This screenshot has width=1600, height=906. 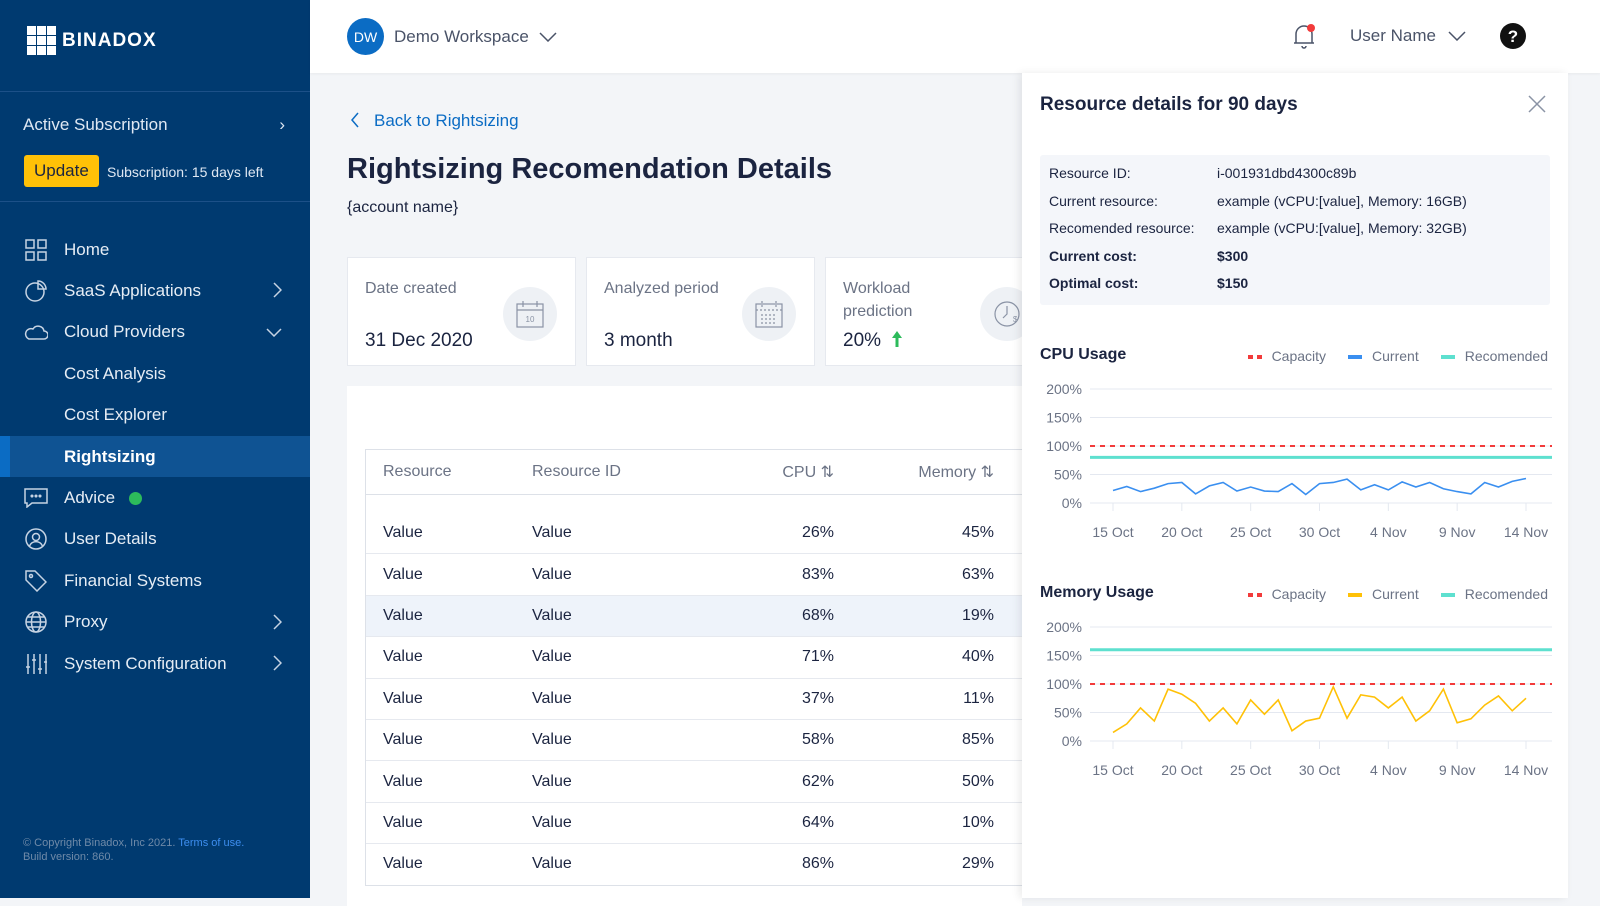 What do you see at coordinates (1537, 104) in the screenshot?
I see `close-icon` at bounding box center [1537, 104].